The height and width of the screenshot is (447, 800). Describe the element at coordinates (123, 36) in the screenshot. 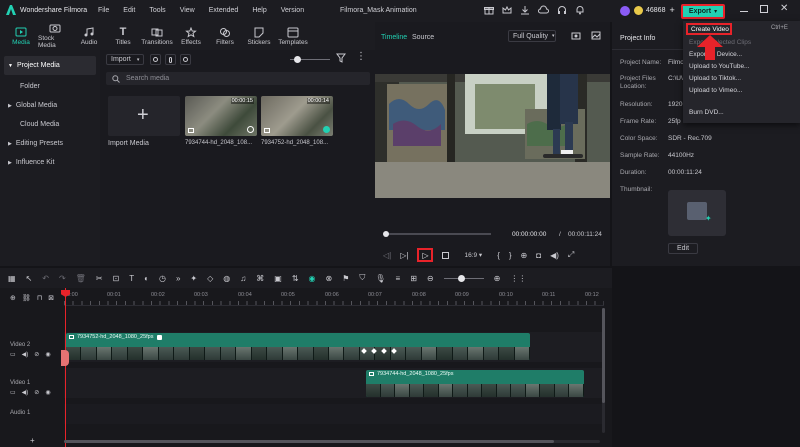

I see `tab-titles: T Titles` at that location.